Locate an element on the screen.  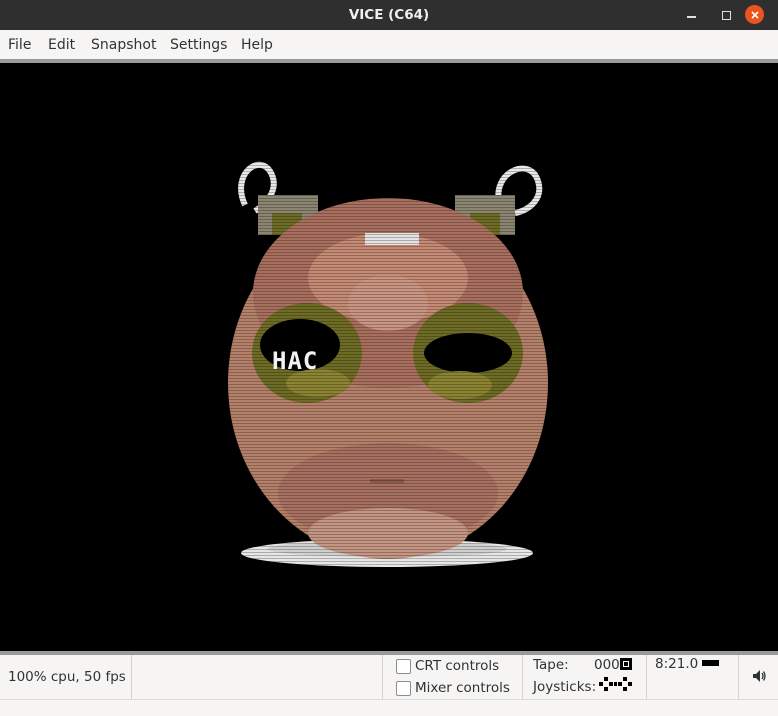
menu-settings: Settings is located at coordinates (198, 45).